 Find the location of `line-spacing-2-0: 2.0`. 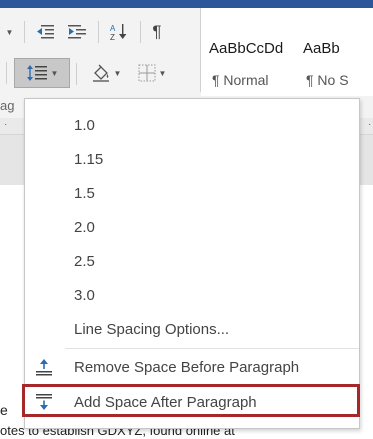

line-spacing-2-0: 2.0 is located at coordinates (192, 227).